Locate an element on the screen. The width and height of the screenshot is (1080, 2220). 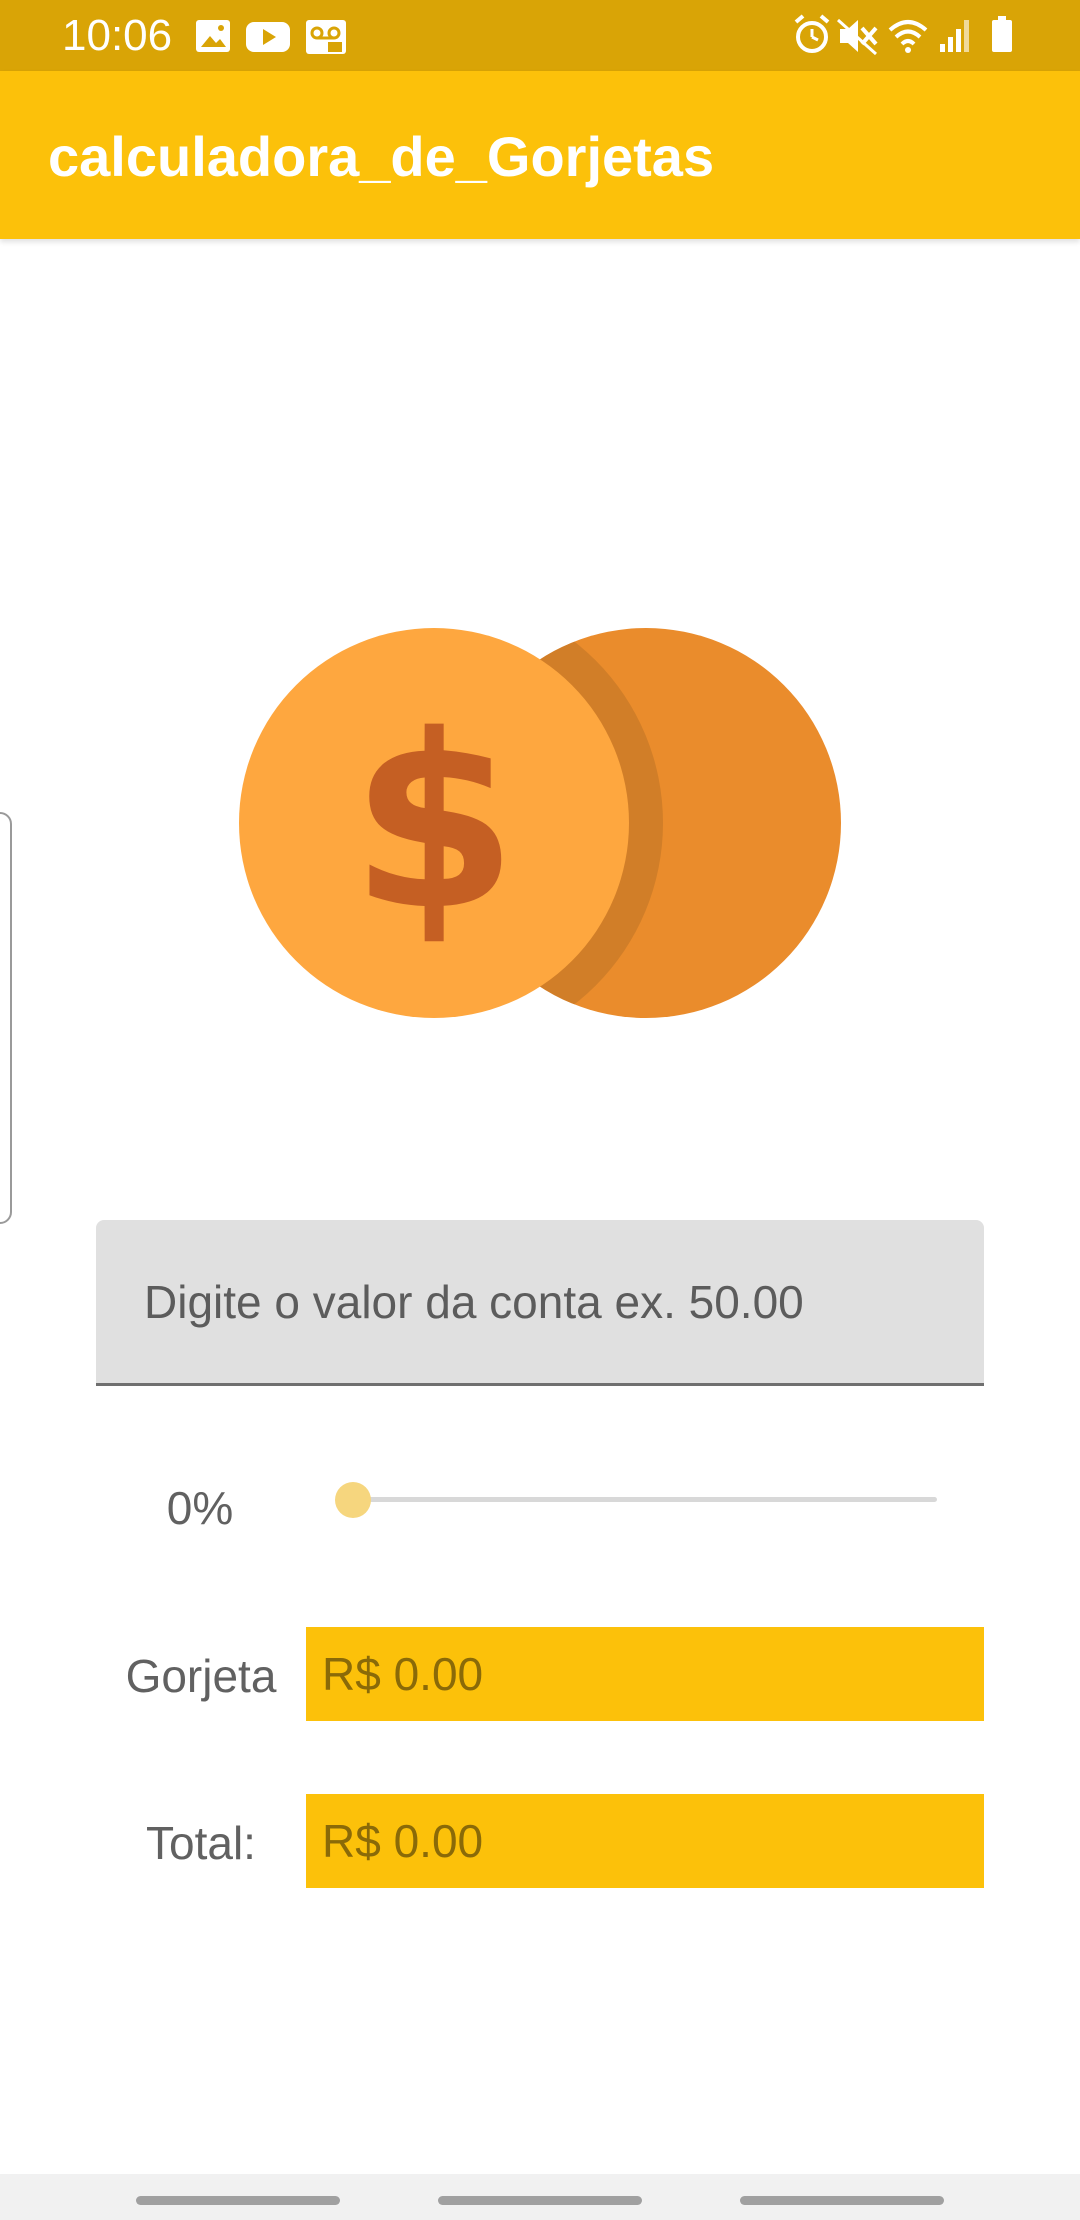
youtube-icon is located at coordinates (268, 37).